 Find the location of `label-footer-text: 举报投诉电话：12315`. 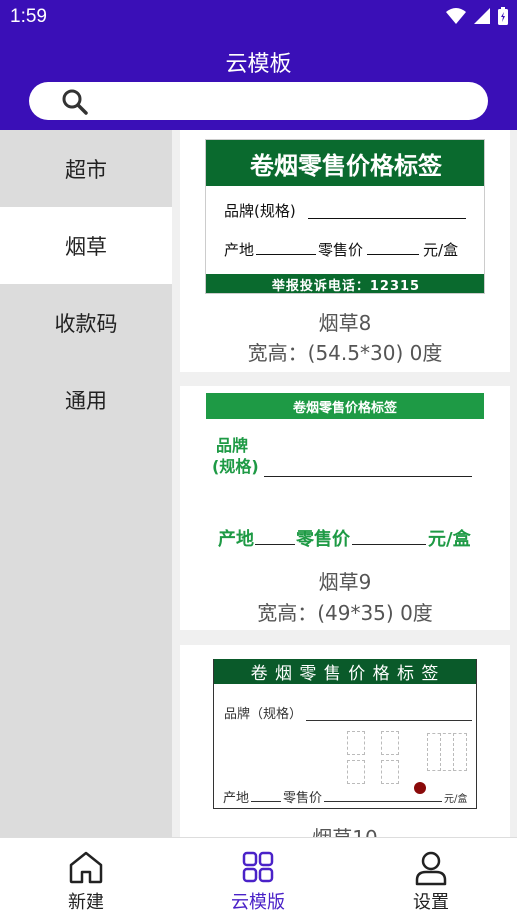

label-footer-text: 举报投诉电话：12315 is located at coordinates (346, 286).